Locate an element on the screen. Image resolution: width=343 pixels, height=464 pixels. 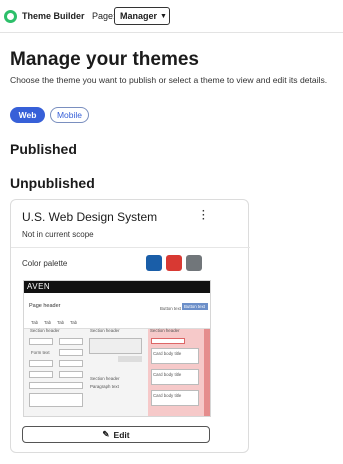
preview-tab-3: Tab is located at coordinates (61, 322).